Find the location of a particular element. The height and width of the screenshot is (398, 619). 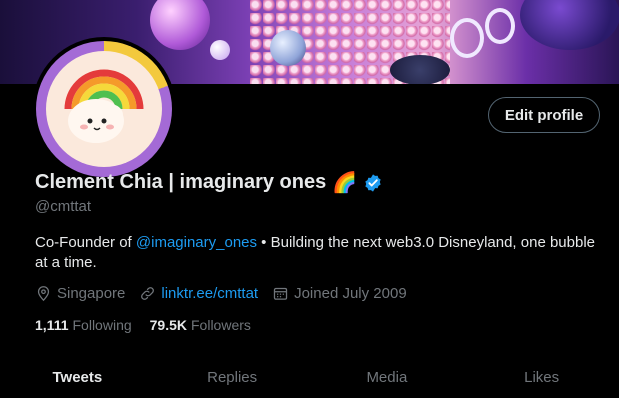

profile-handle: @cmttat is located at coordinates (63, 206).